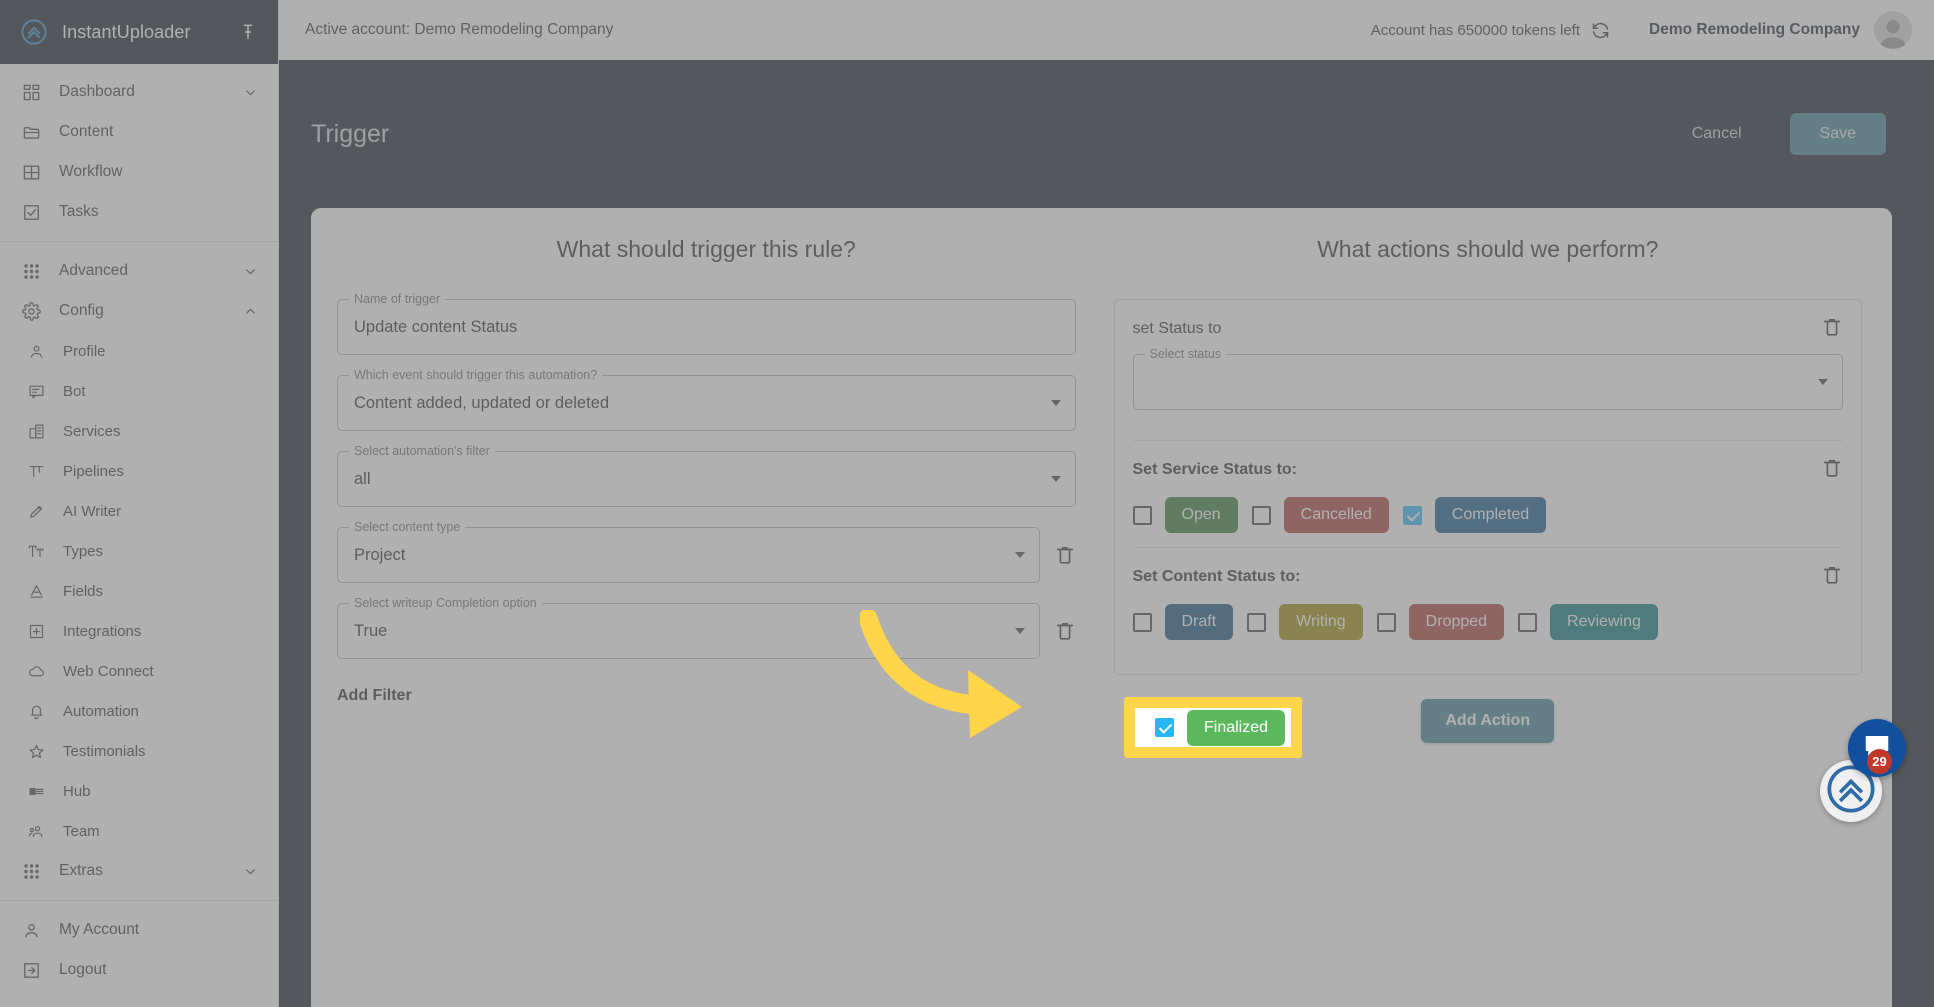 The width and height of the screenshot is (1934, 1007). What do you see at coordinates (139, 970) in the screenshot?
I see `sidebar-item-logout: Logout` at bounding box center [139, 970].